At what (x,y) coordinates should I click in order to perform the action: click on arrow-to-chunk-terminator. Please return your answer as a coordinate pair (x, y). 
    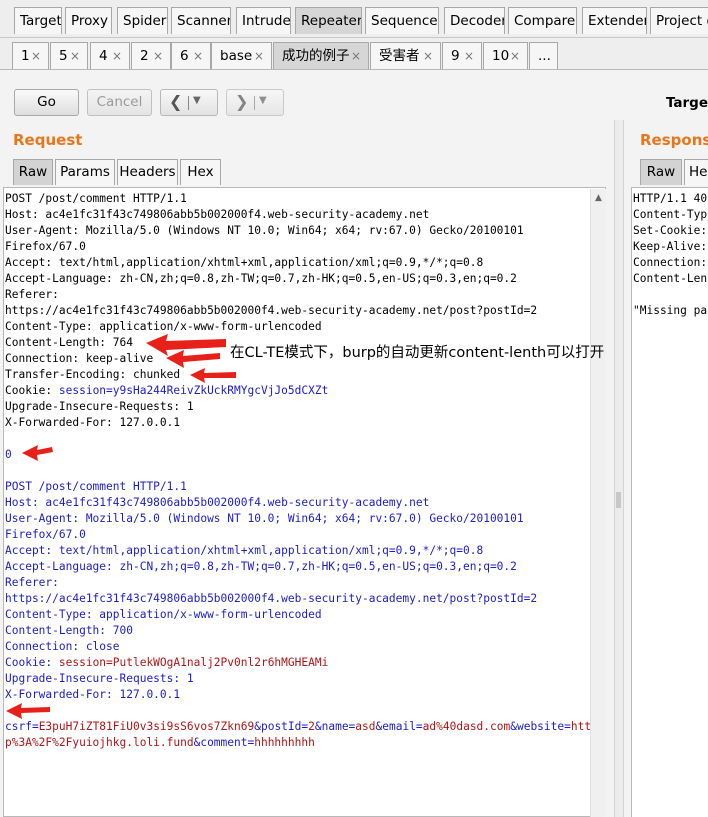
    Looking at the image, I should click on (37, 453).